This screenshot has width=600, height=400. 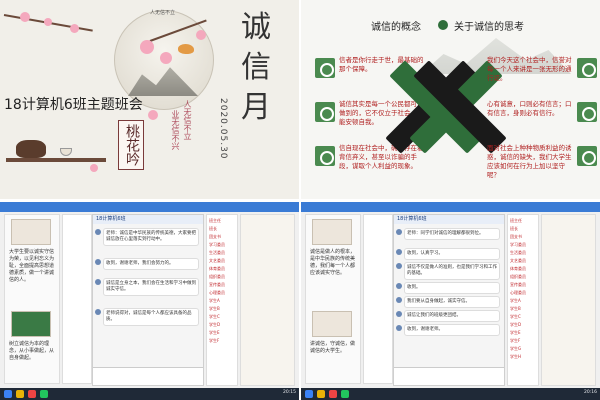 What do you see at coordinates (452, 254) in the screenshot?
I see `chat-message: 收到，认真学习。` at bounding box center [452, 254].